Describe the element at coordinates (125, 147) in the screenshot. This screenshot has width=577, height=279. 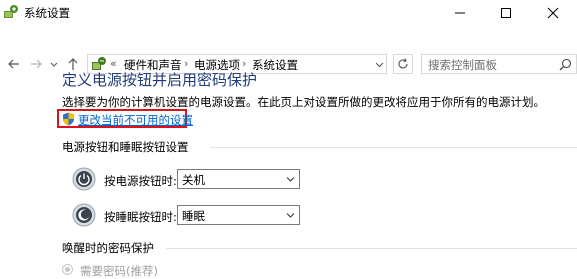
I see `power-section-title: 电源按钮和睡眠按钮设置` at that location.